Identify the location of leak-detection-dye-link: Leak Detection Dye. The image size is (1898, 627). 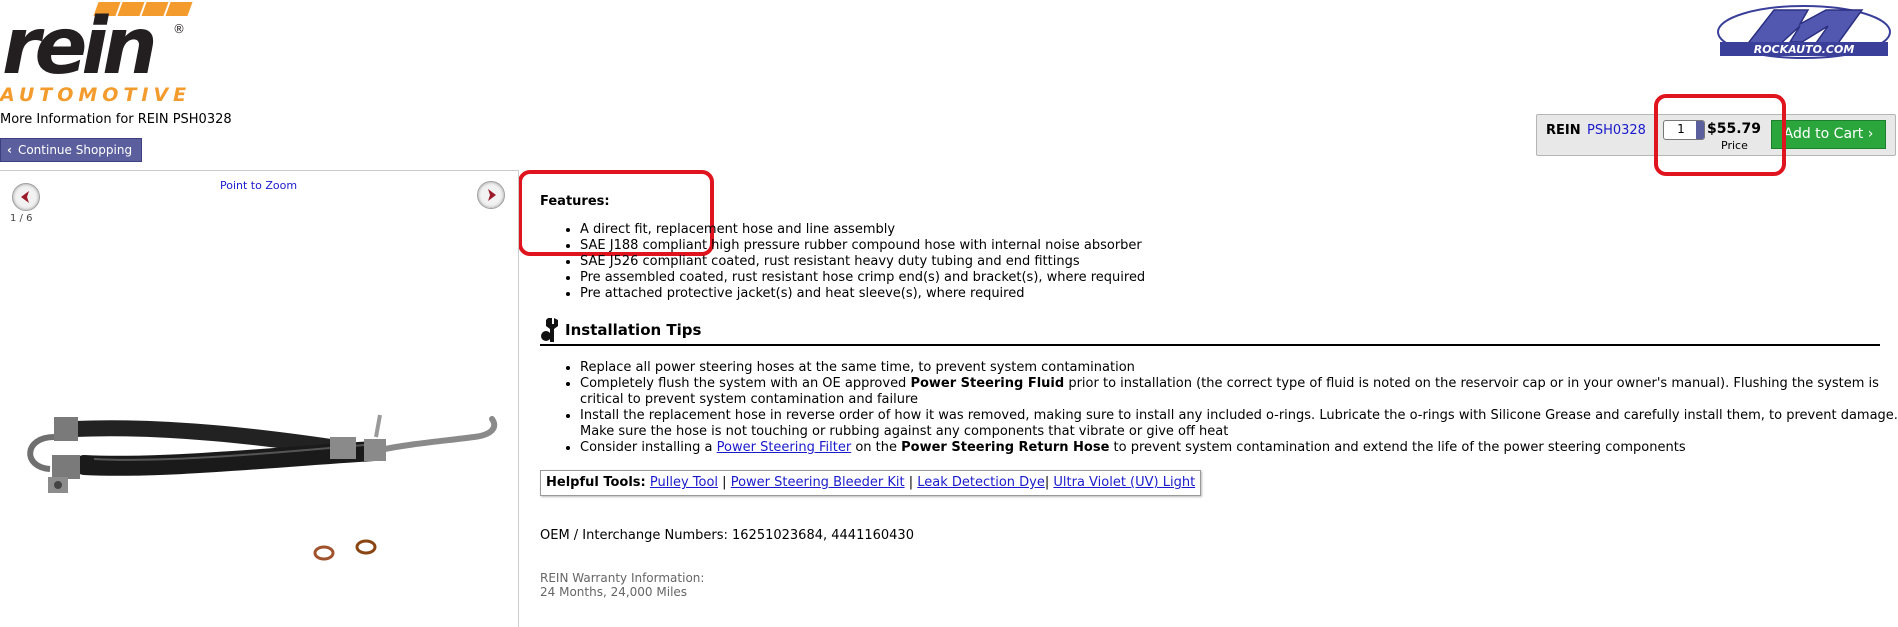
(981, 482).